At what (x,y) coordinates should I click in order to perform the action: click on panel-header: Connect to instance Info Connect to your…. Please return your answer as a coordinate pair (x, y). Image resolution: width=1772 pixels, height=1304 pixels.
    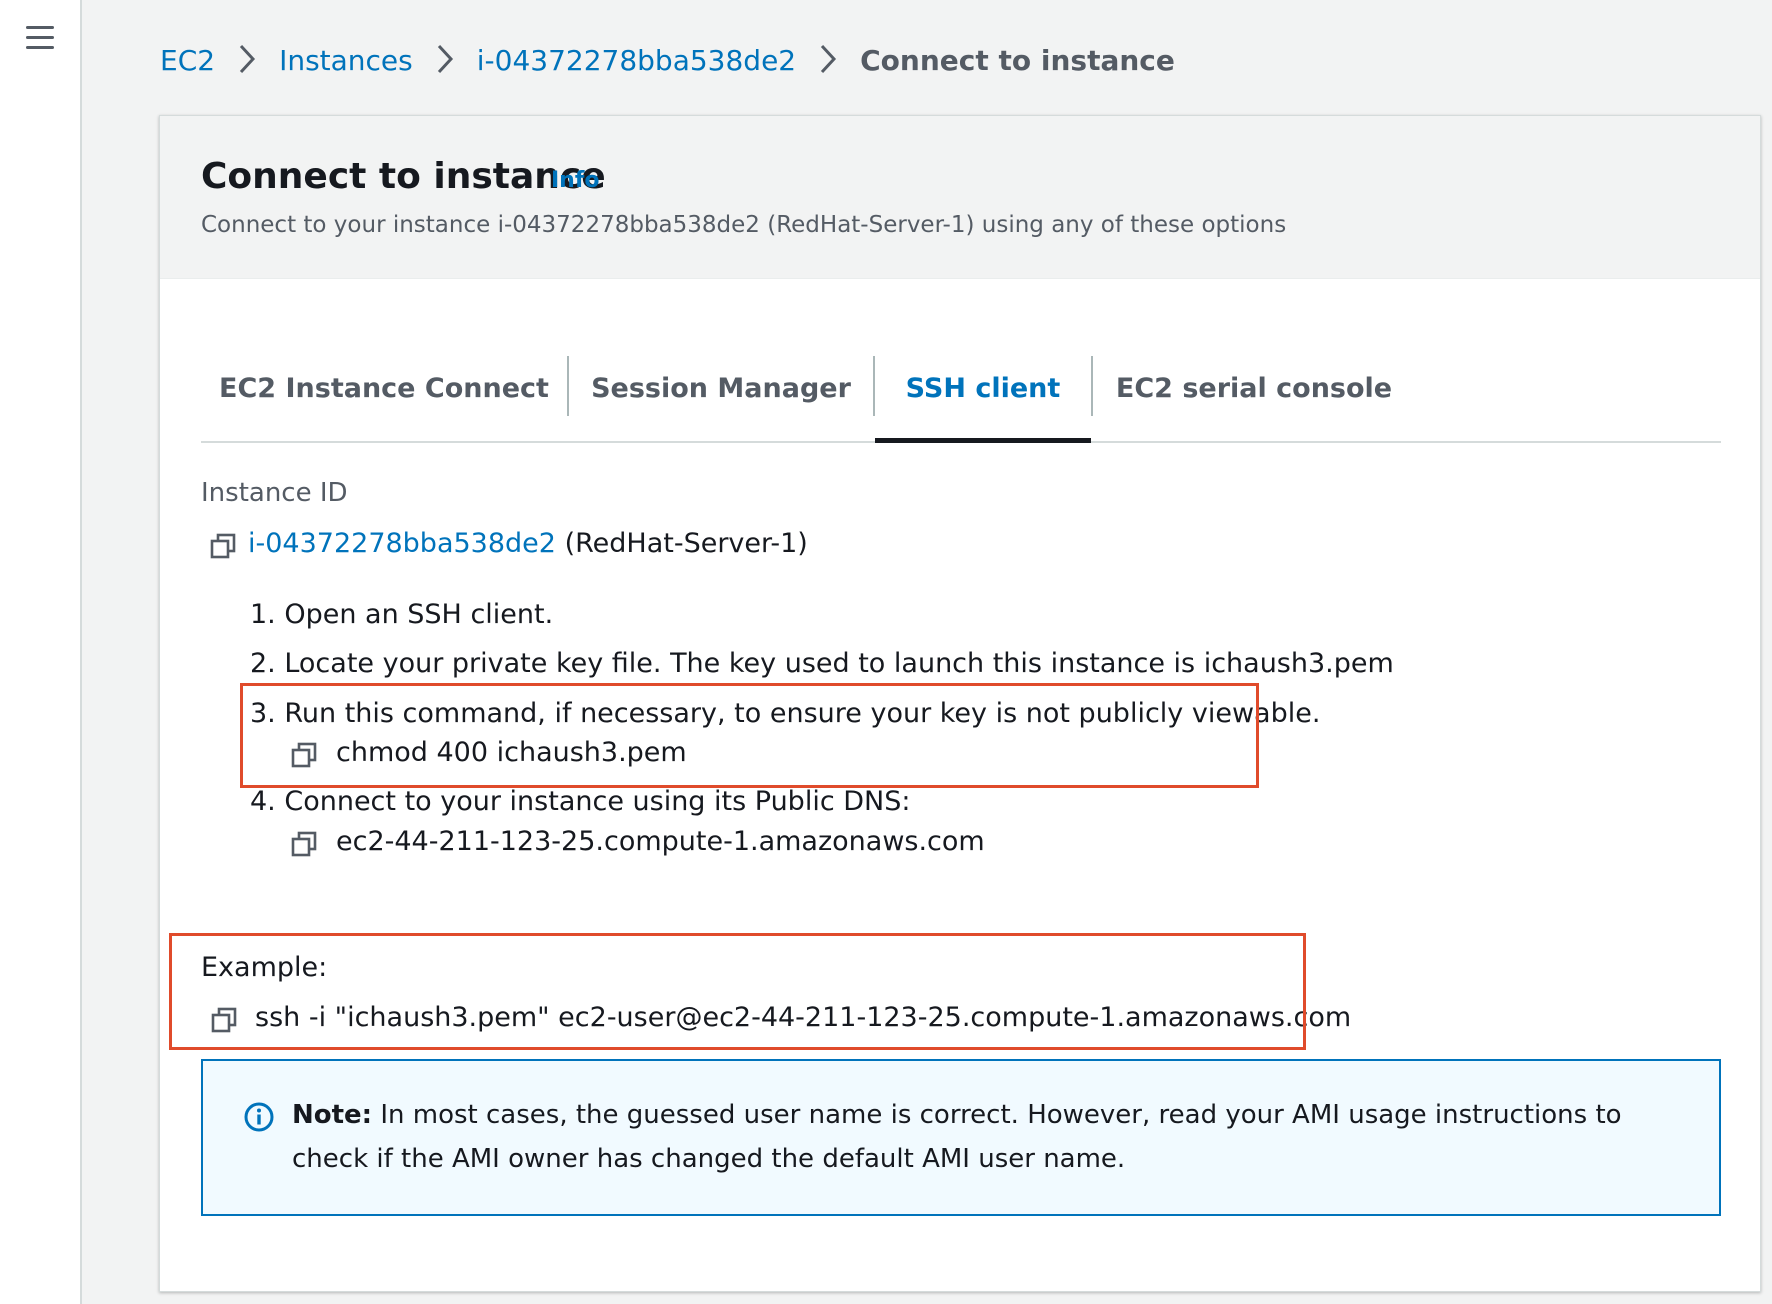
    Looking at the image, I should click on (960, 197).